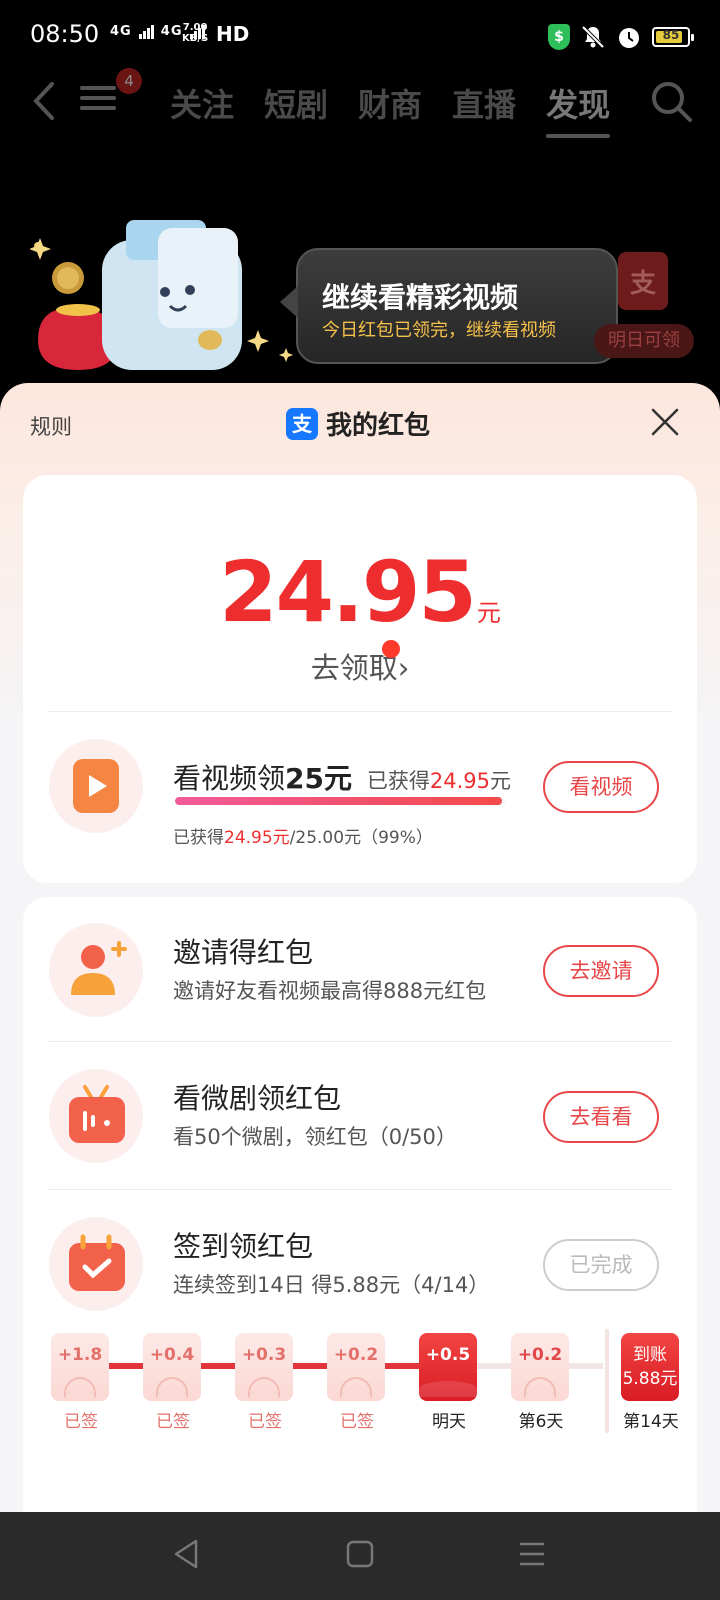  I want to click on watch-drama-button: 去看看, so click(601, 1117).